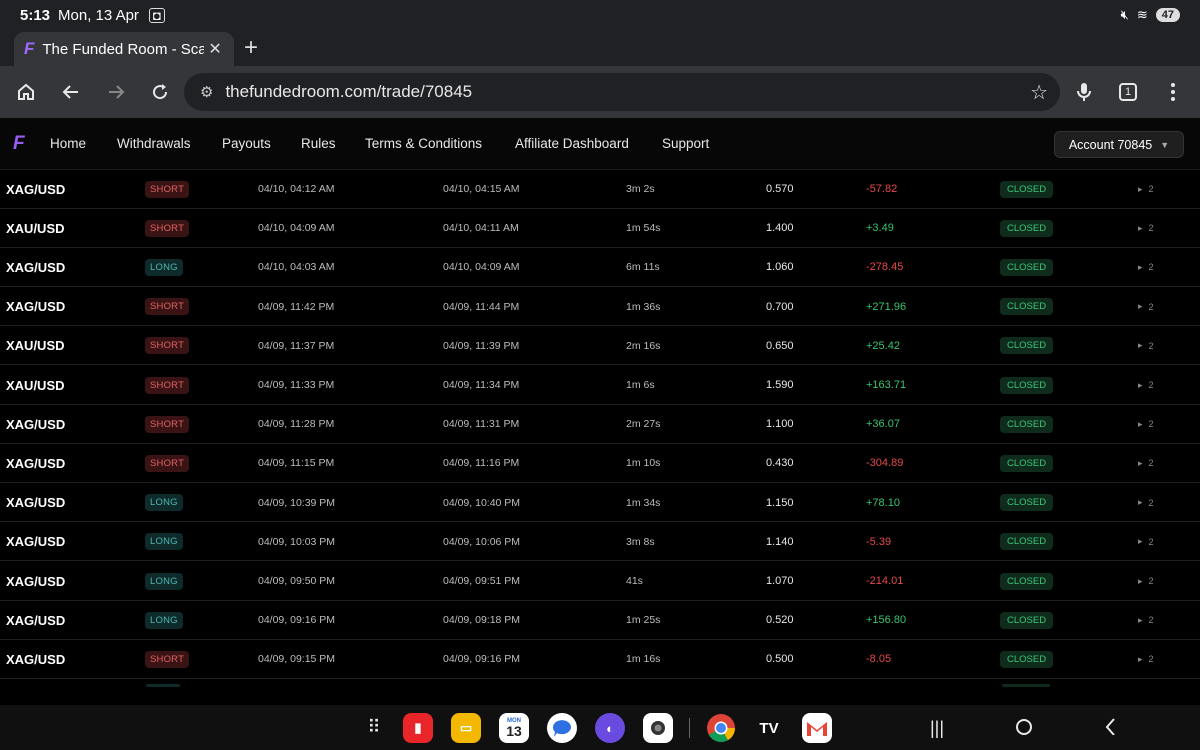 The height and width of the screenshot is (750, 1200). I want to click on voice-search-button, so click(1084, 92).